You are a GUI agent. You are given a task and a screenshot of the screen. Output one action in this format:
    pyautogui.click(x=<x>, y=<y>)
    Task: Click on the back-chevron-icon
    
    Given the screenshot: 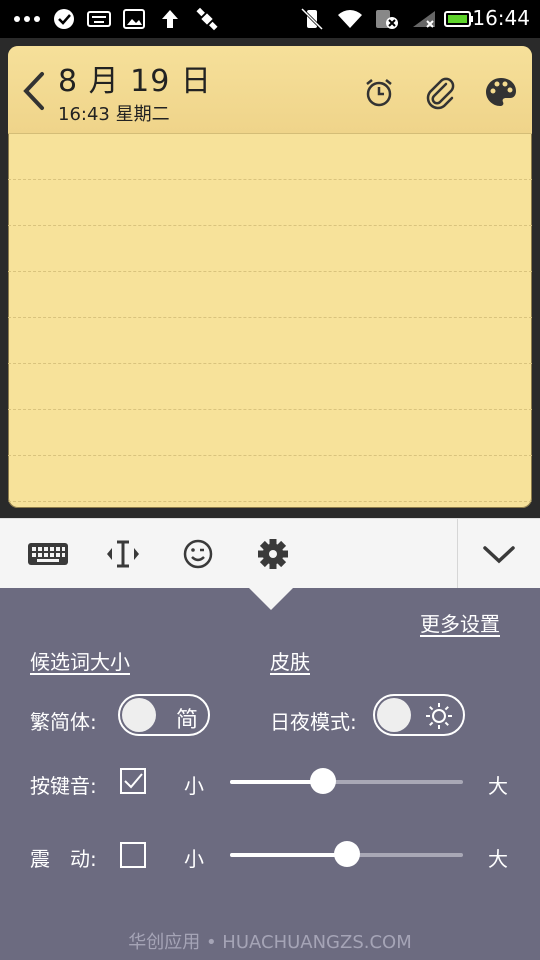 What is the action you would take?
    pyautogui.click(x=33, y=91)
    